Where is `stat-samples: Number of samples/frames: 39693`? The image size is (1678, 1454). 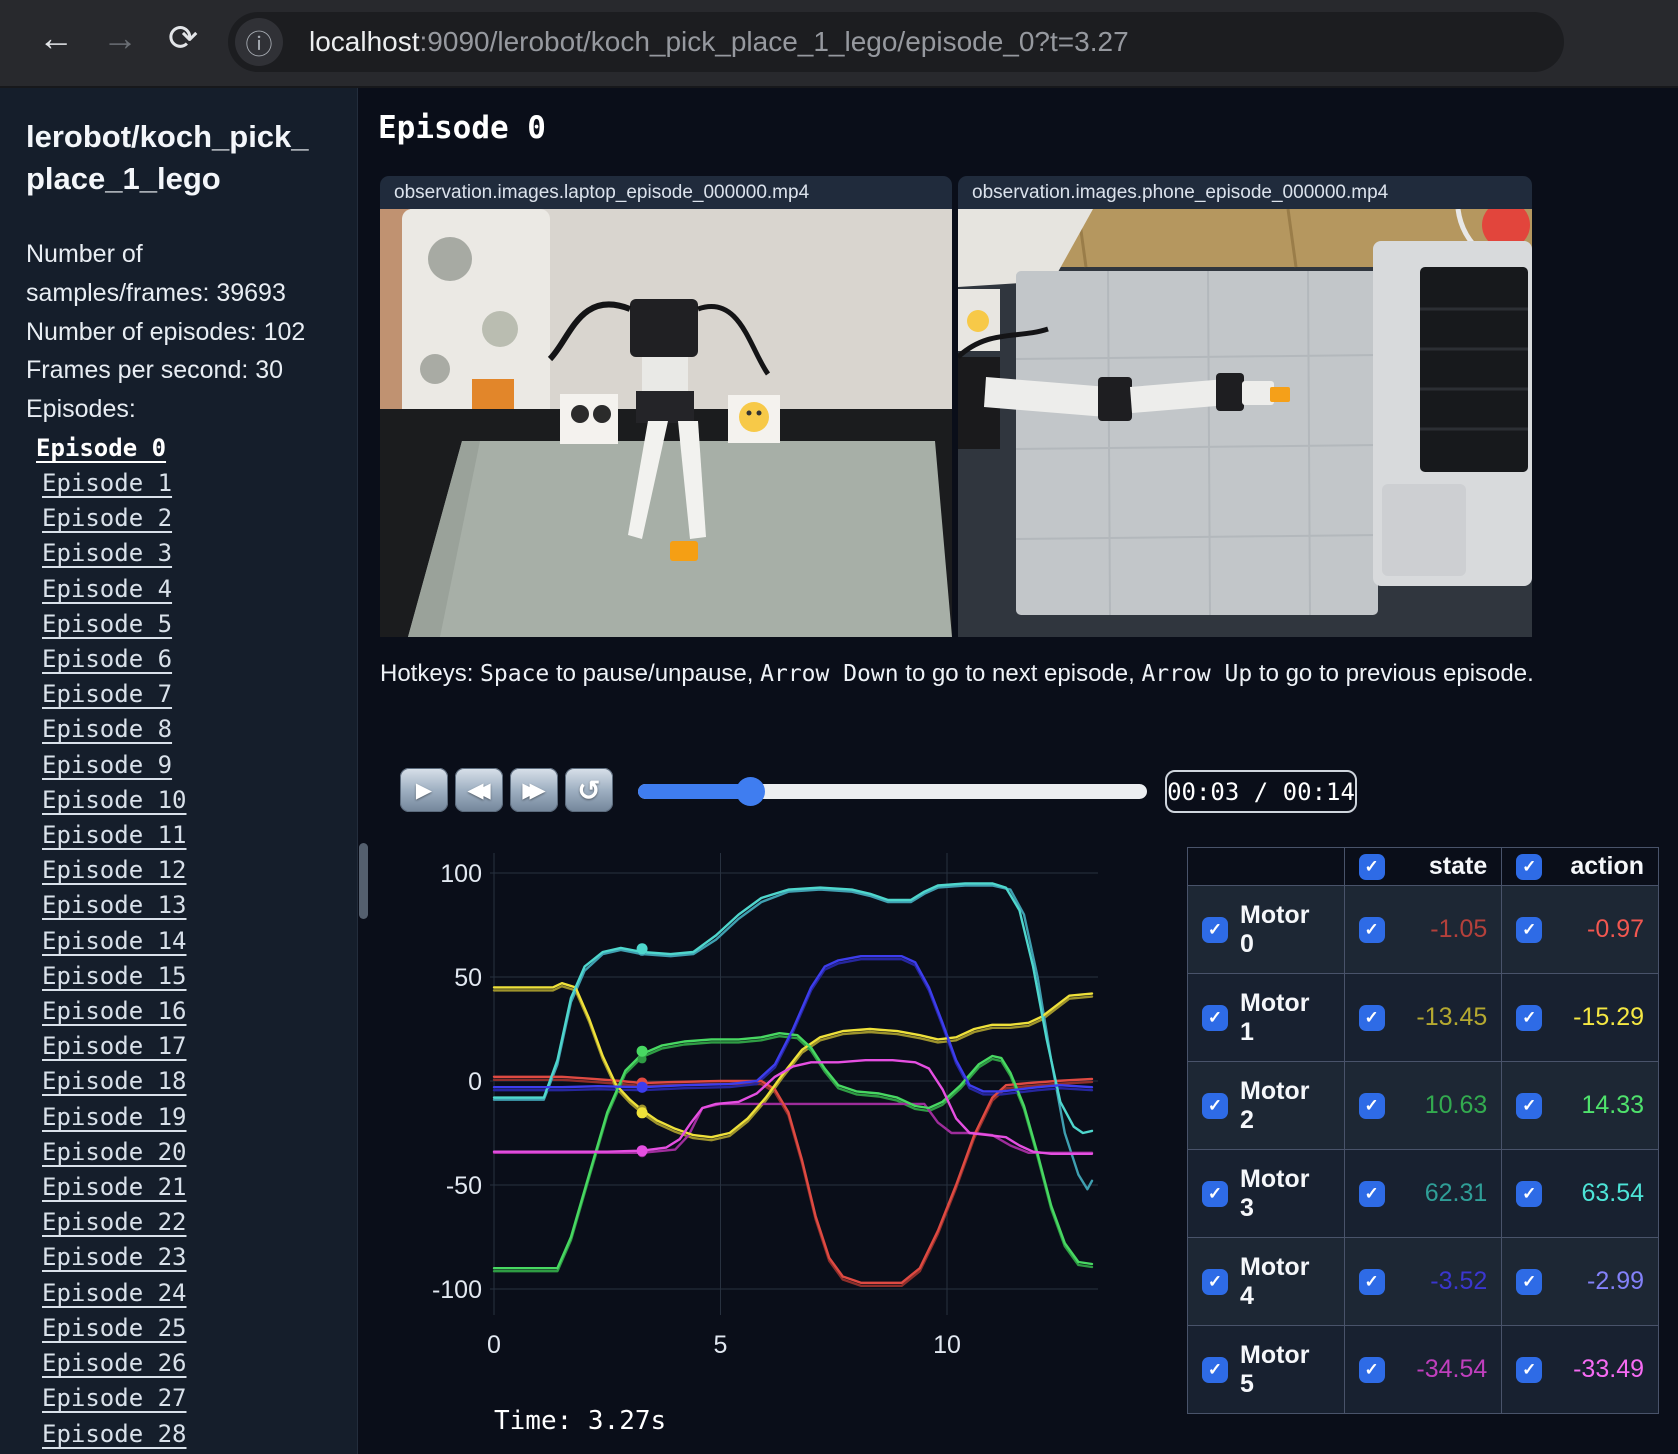 stat-samples: Number of samples/frames: 39693 is located at coordinates (156, 273).